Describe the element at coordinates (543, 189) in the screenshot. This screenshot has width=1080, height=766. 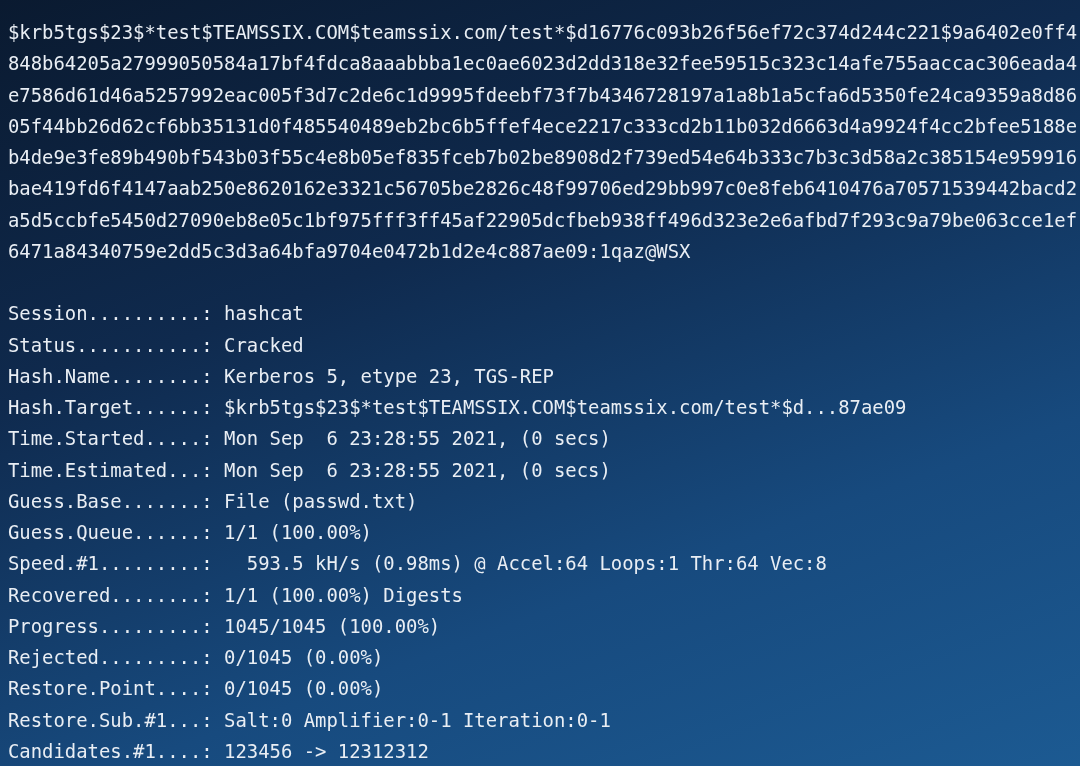
I see `hash-output-line: bae419fd6f4147aab250e8620162e3321c56705be2826c48f99706ed29bb997c0e8feb6410476a70571539442bacd2` at that location.